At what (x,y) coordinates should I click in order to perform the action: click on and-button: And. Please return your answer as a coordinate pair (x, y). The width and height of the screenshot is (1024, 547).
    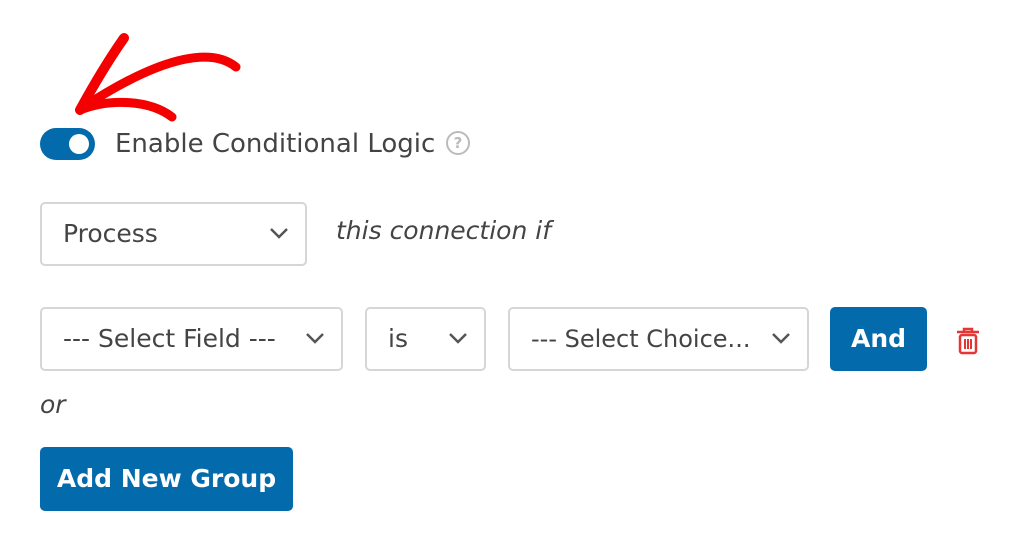
    Looking at the image, I should click on (878, 339).